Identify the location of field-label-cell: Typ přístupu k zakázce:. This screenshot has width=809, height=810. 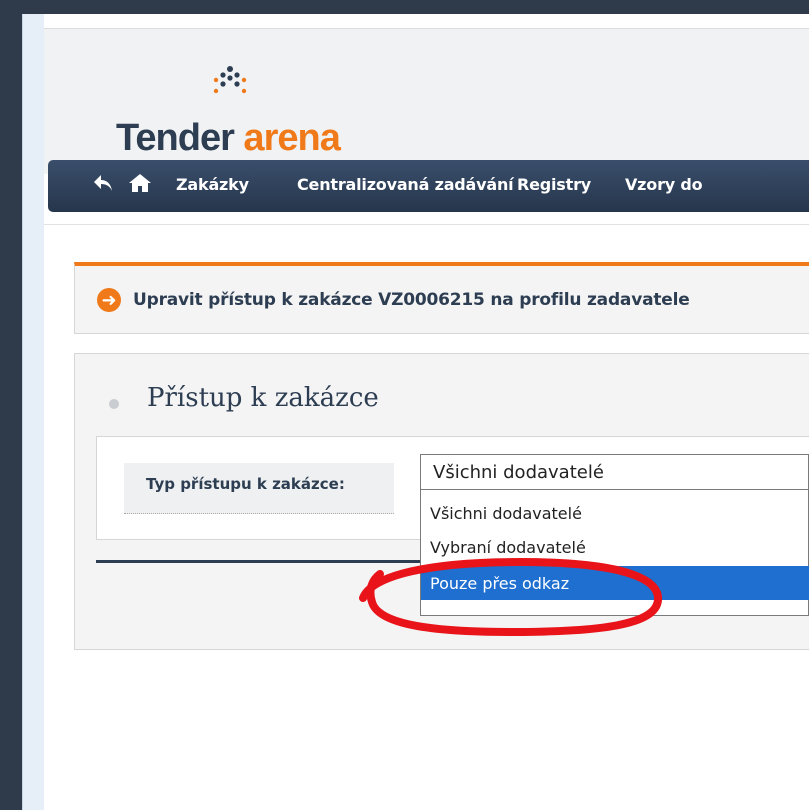
(259, 488).